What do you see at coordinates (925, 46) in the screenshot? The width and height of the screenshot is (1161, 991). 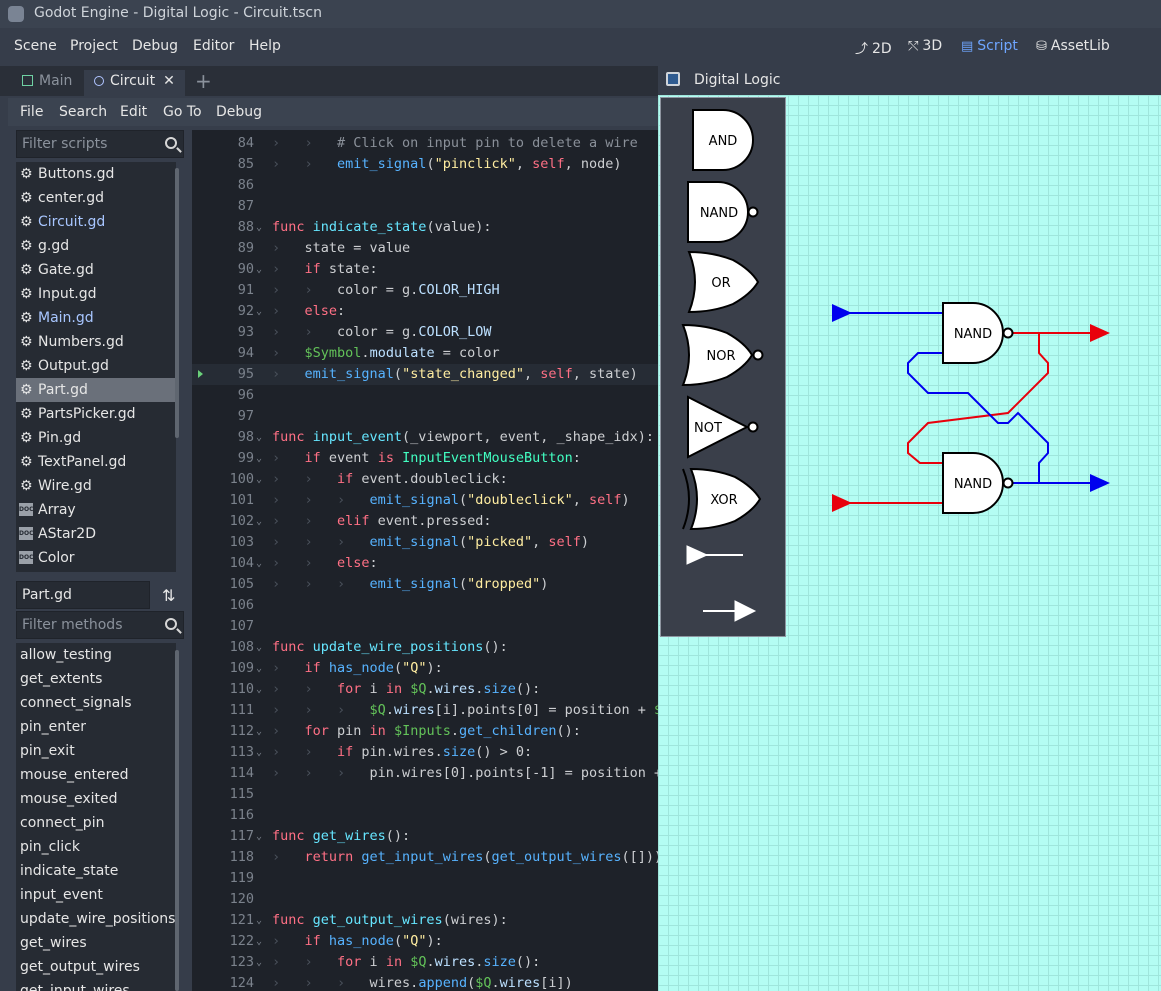 I see `workspace-3d-button: ⤲ 3D` at bounding box center [925, 46].